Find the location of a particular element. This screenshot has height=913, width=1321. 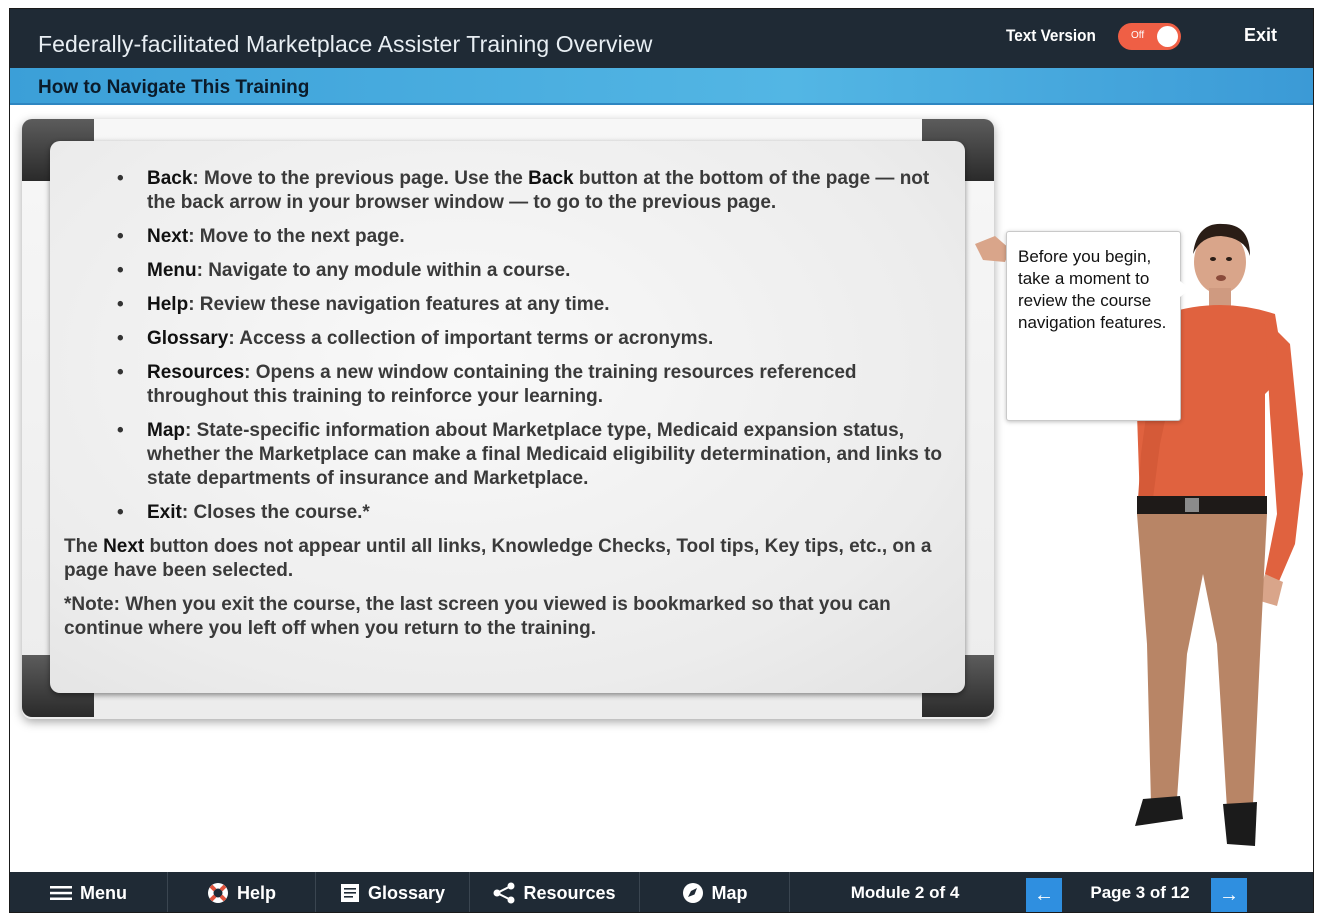

arrow-left-icon: ← is located at coordinates (1044, 894).